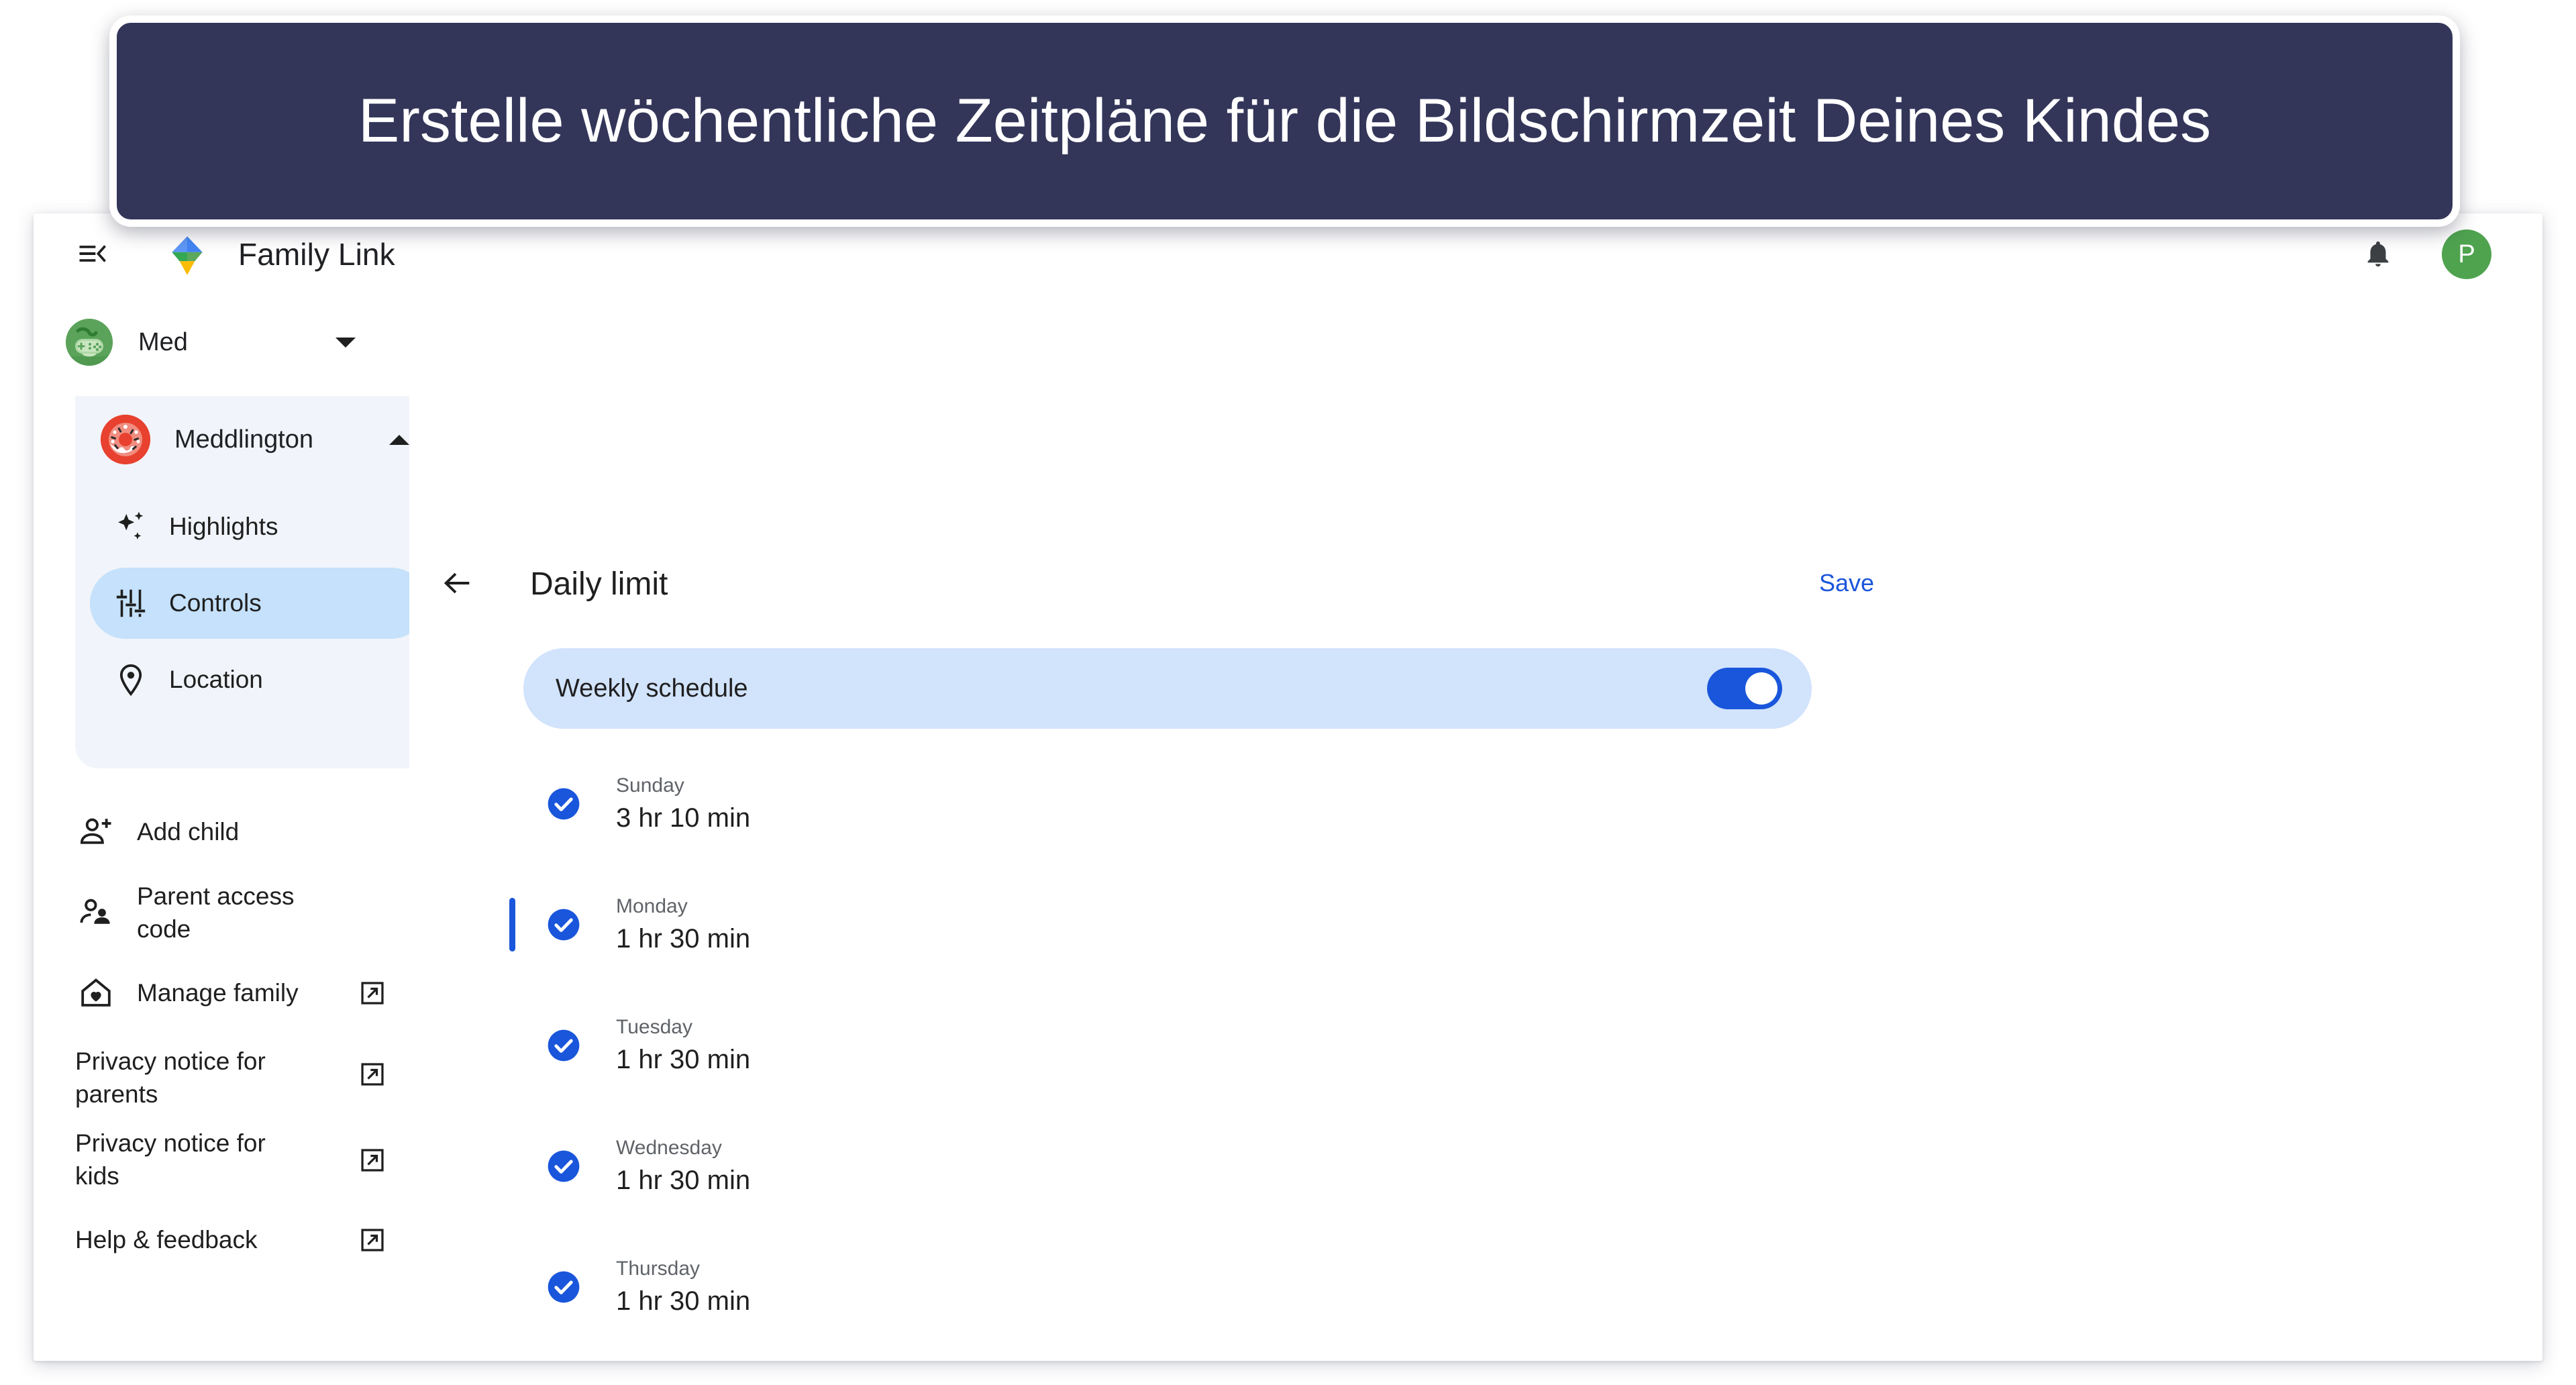  I want to click on menu-open-button, so click(92, 255).